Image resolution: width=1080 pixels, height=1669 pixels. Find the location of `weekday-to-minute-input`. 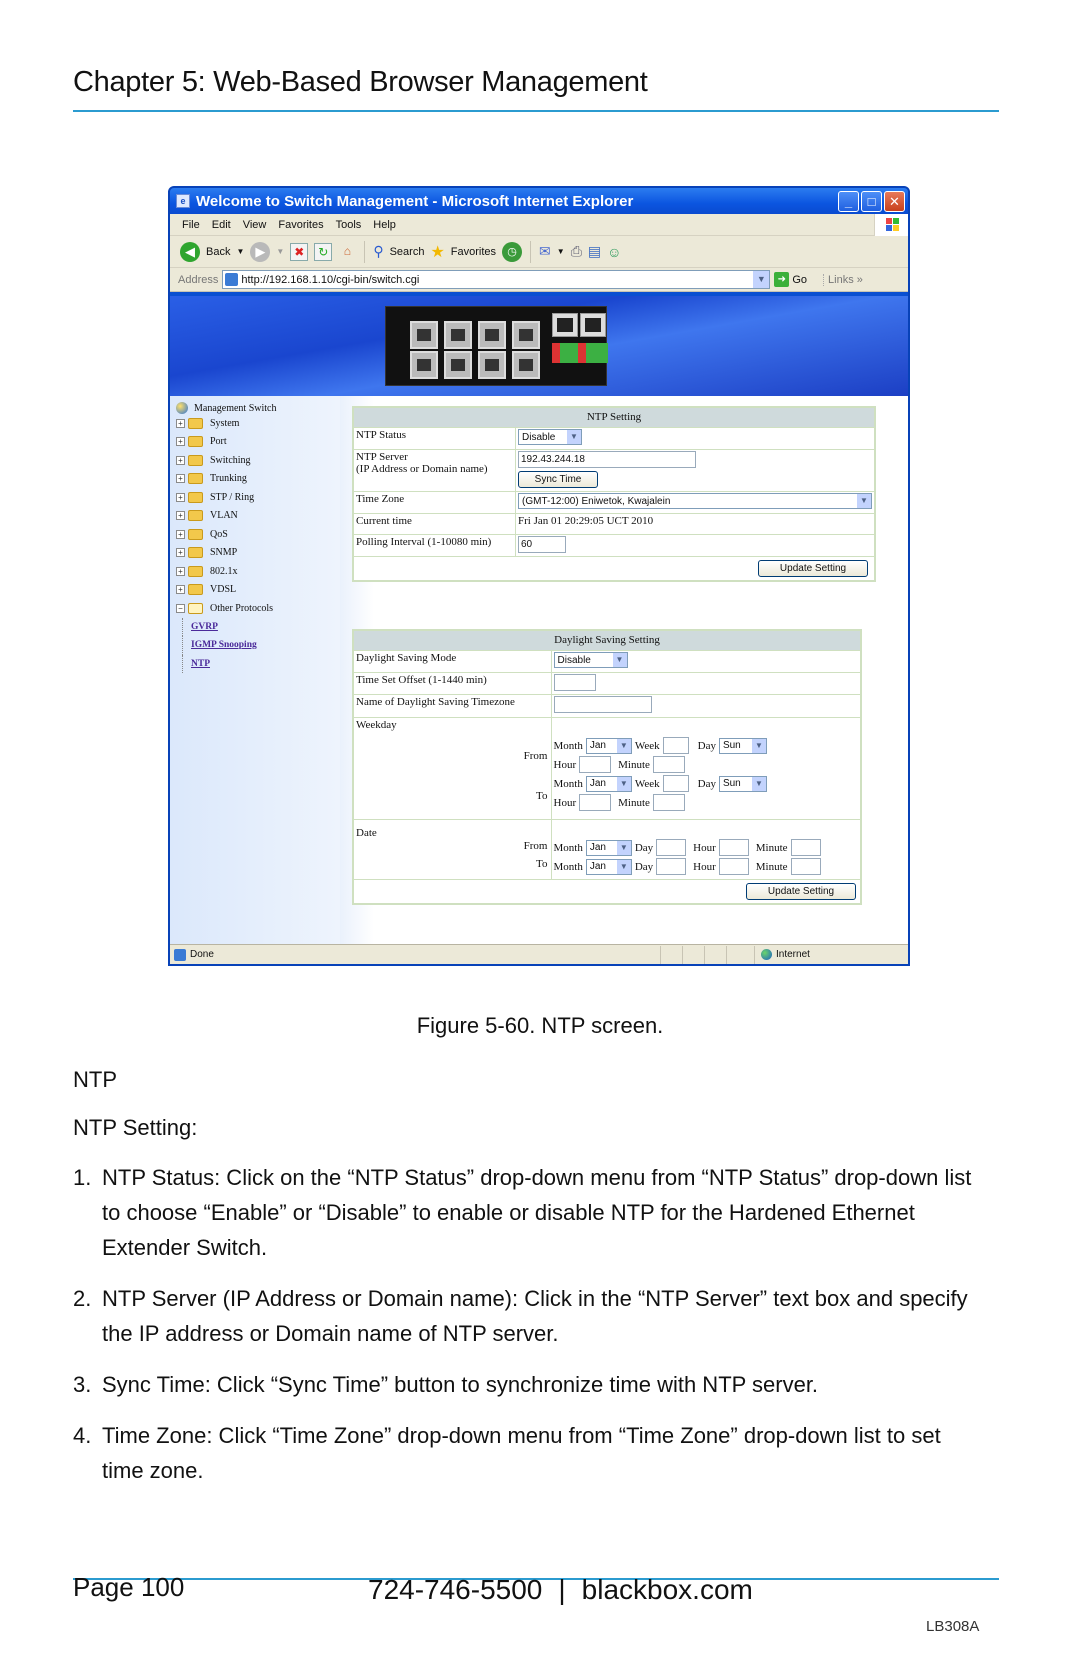

weekday-to-minute-input is located at coordinates (668, 802).